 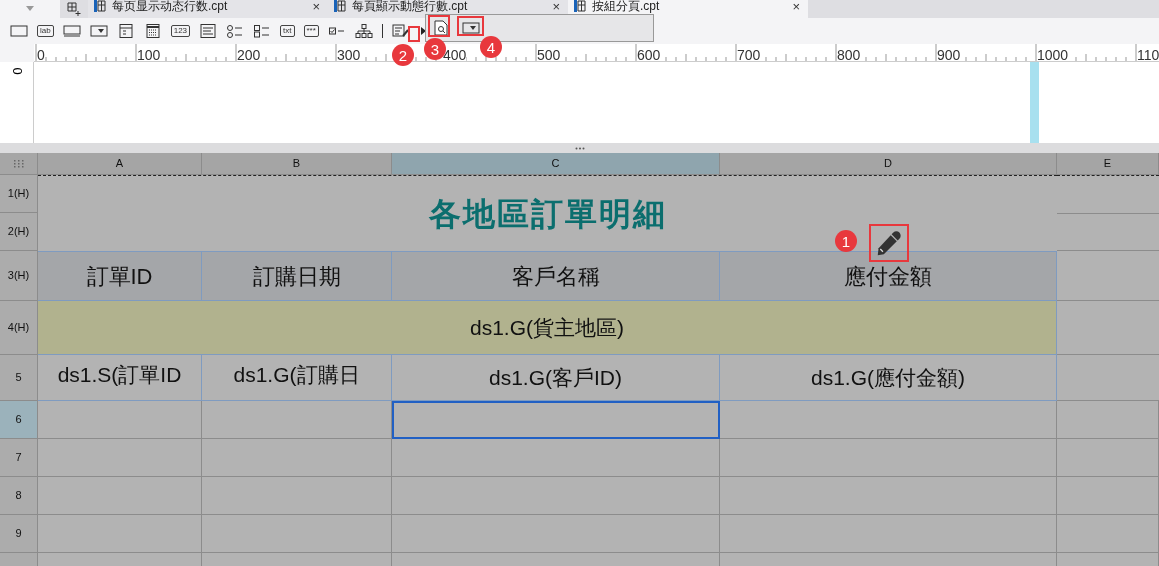 What do you see at coordinates (949, 54) in the screenshot?
I see `ruler-label: 900` at bounding box center [949, 54].